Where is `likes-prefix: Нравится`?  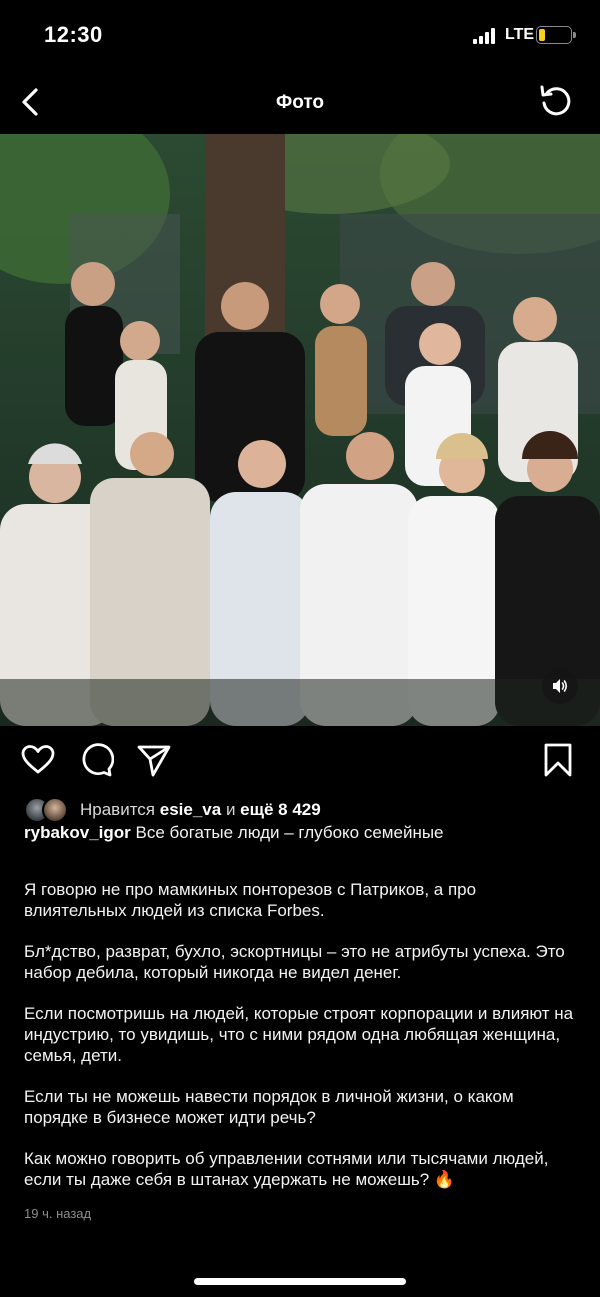
likes-prefix: Нравится is located at coordinates (118, 809).